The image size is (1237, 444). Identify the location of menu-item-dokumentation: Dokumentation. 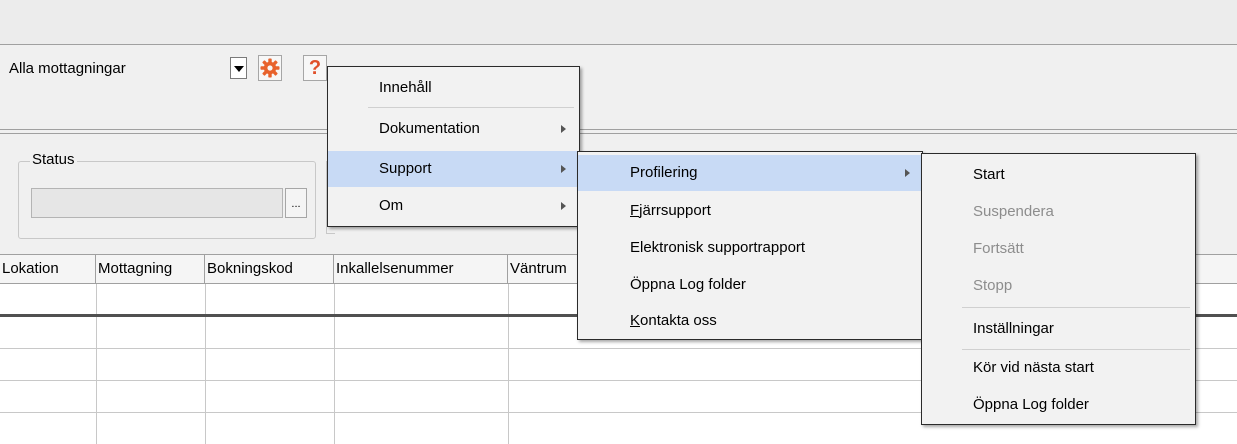
(453, 129).